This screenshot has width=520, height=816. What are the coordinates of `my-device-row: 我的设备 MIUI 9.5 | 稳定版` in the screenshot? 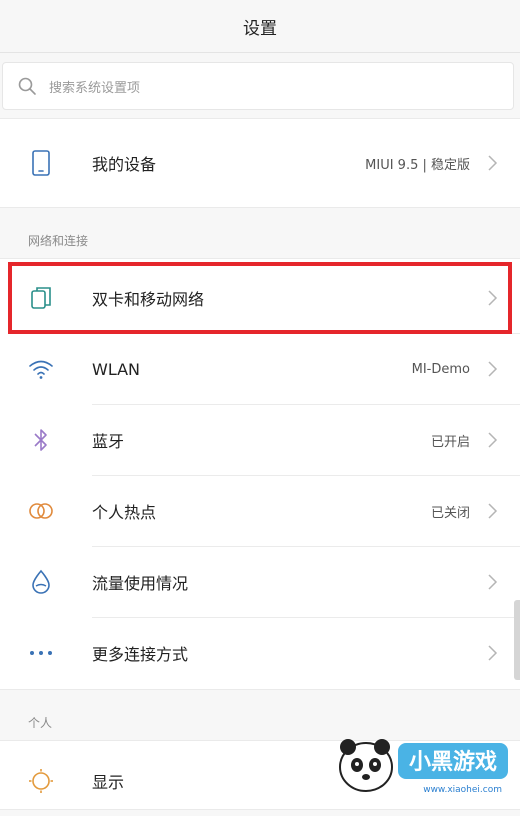 It's located at (260, 163).